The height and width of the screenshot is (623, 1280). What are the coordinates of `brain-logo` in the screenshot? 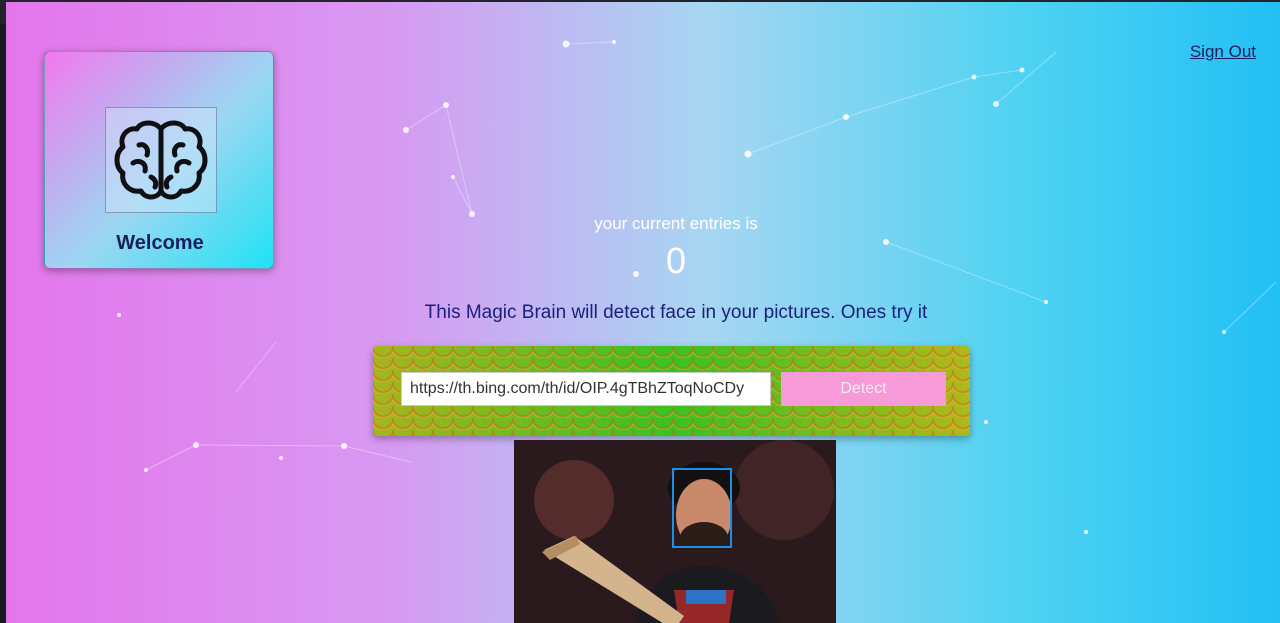 It's located at (161, 160).